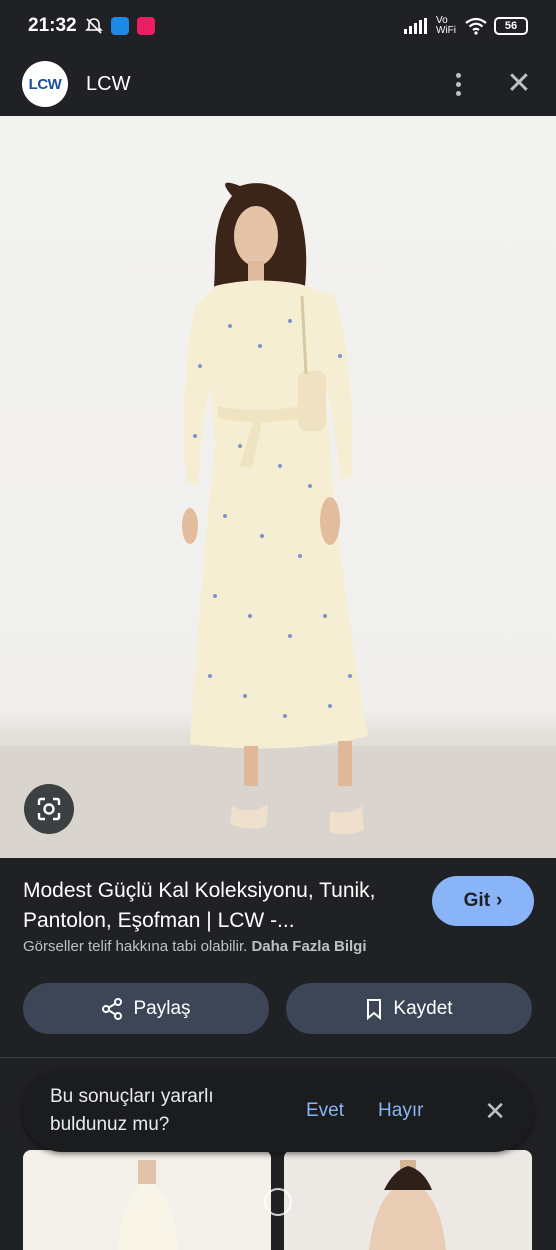 The width and height of the screenshot is (556, 1250). I want to click on save-label: Kaydet, so click(423, 1008).